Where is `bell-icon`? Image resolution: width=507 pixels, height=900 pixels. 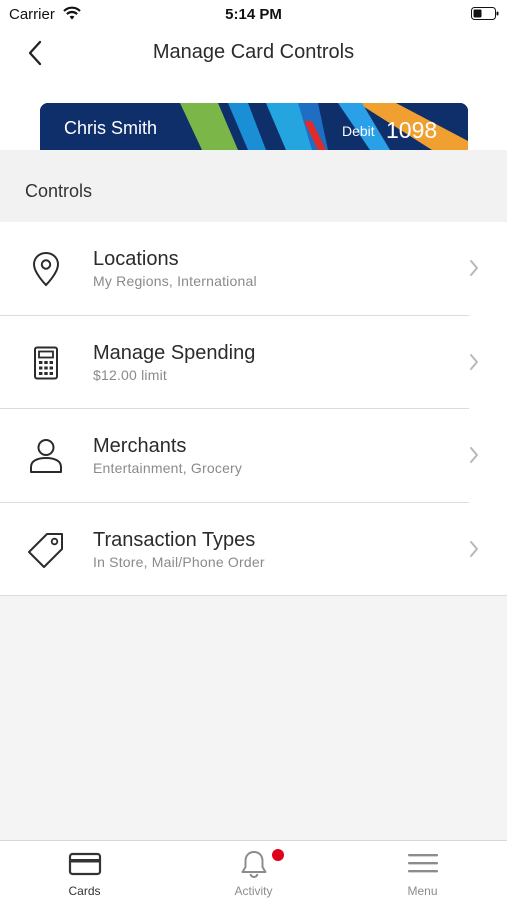
bell-icon is located at coordinates (253, 864).